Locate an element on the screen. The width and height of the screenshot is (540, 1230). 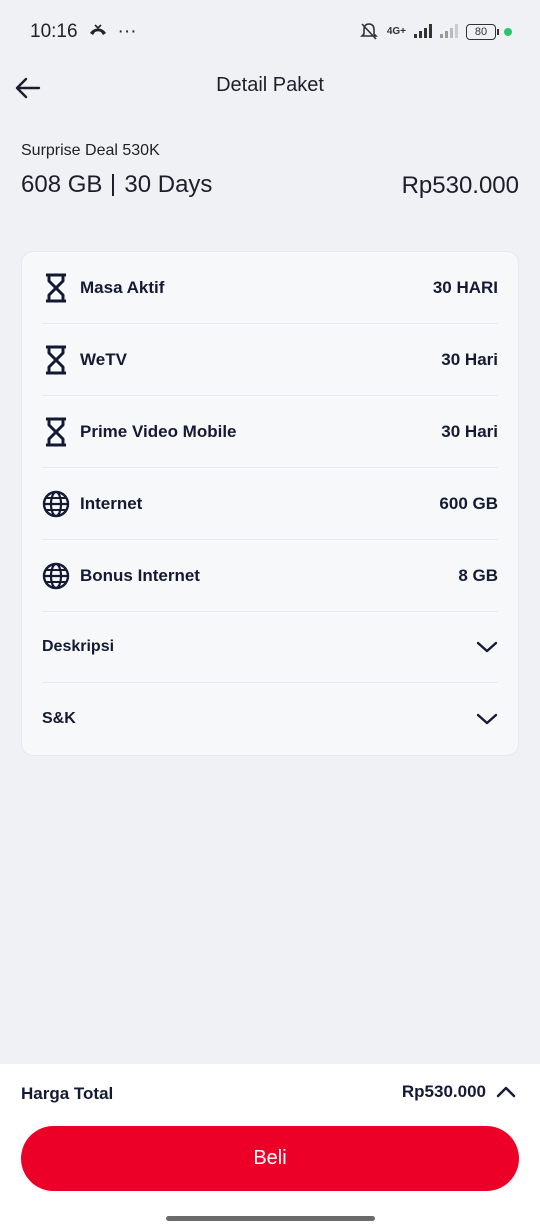
buy-button: Beli is located at coordinates (270, 1158).